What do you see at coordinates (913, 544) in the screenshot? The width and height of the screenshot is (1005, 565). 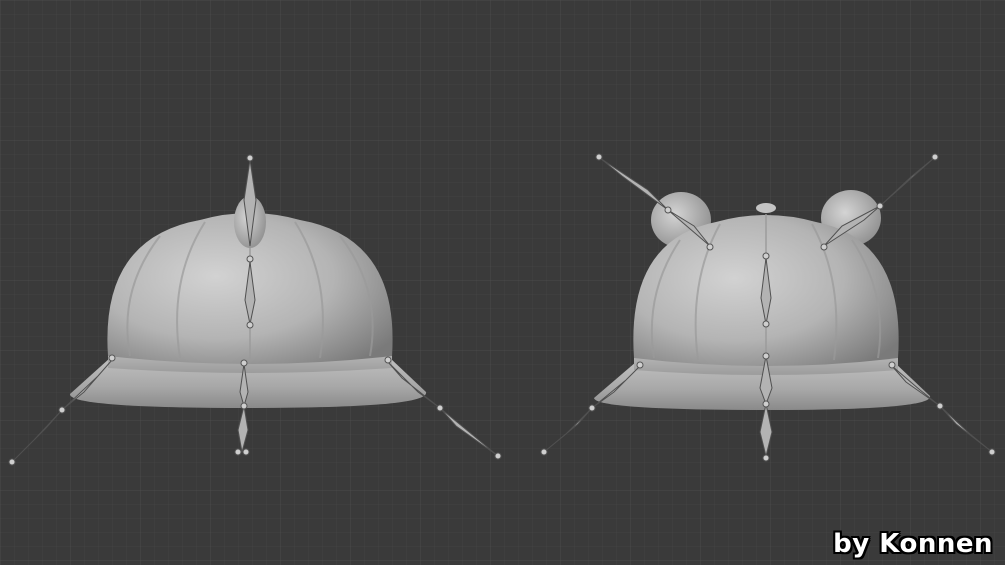 I see `author-watermark: by Konnen` at bounding box center [913, 544].